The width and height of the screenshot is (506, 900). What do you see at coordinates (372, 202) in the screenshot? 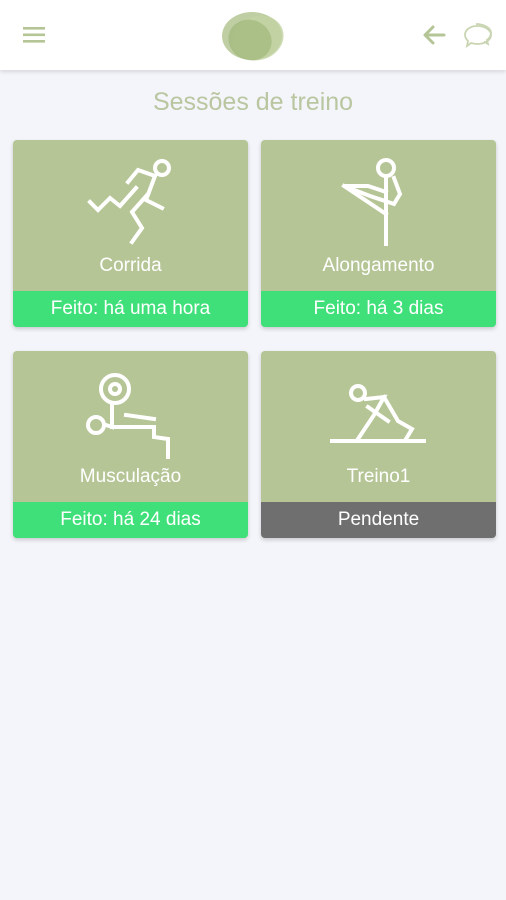
I see `stretching-icon` at bounding box center [372, 202].